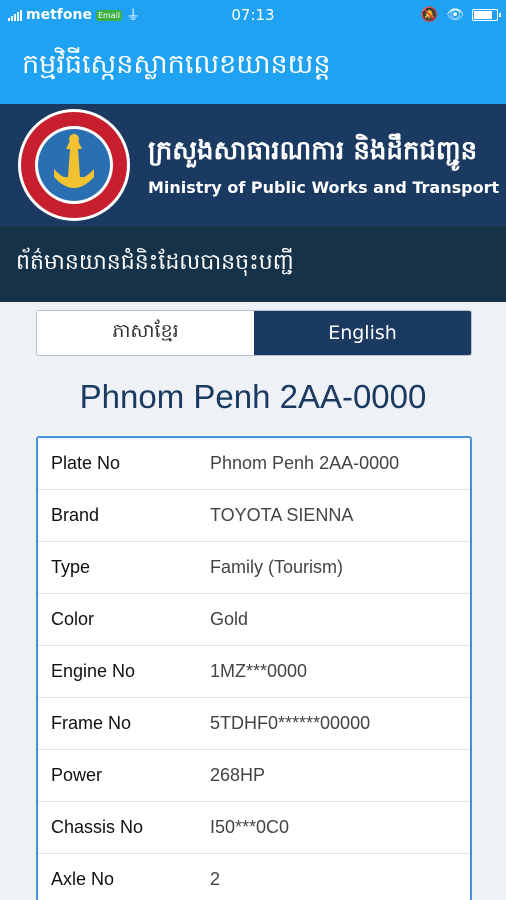 The width and height of the screenshot is (506, 900). What do you see at coordinates (73, 619) in the screenshot?
I see `row-label: Color` at bounding box center [73, 619].